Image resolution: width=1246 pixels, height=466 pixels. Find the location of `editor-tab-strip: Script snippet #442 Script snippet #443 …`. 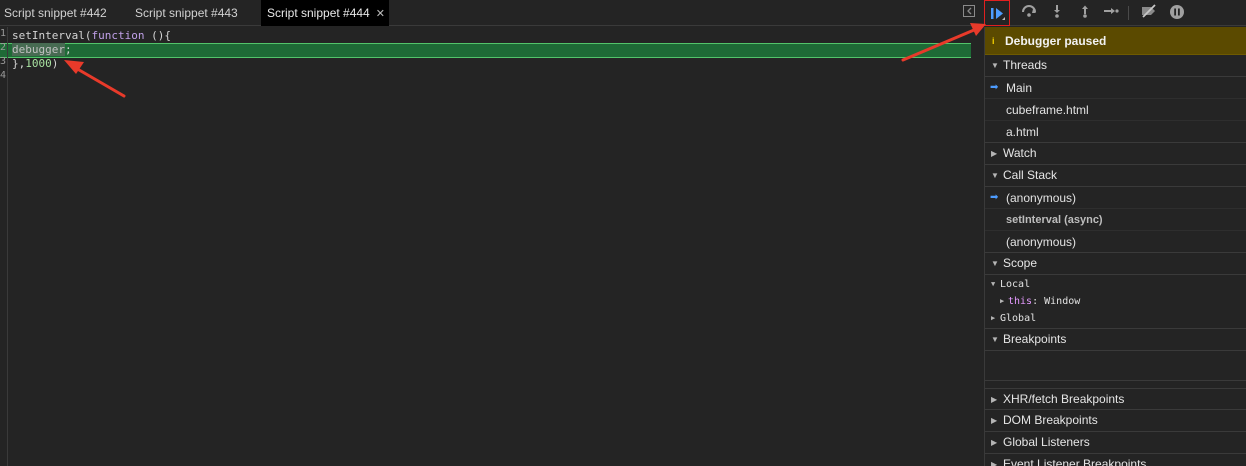

editor-tab-strip: Script snippet #442 Script snippet #443 … is located at coordinates (486, 13).